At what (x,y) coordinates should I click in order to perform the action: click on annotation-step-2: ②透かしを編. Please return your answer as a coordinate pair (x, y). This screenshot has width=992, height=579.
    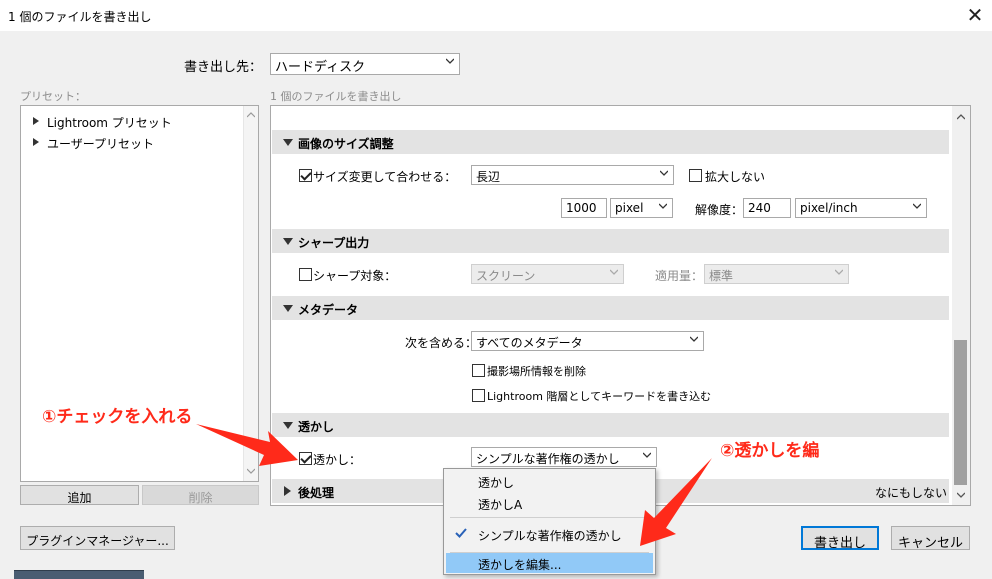
    Looking at the image, I should click on (770, 451).